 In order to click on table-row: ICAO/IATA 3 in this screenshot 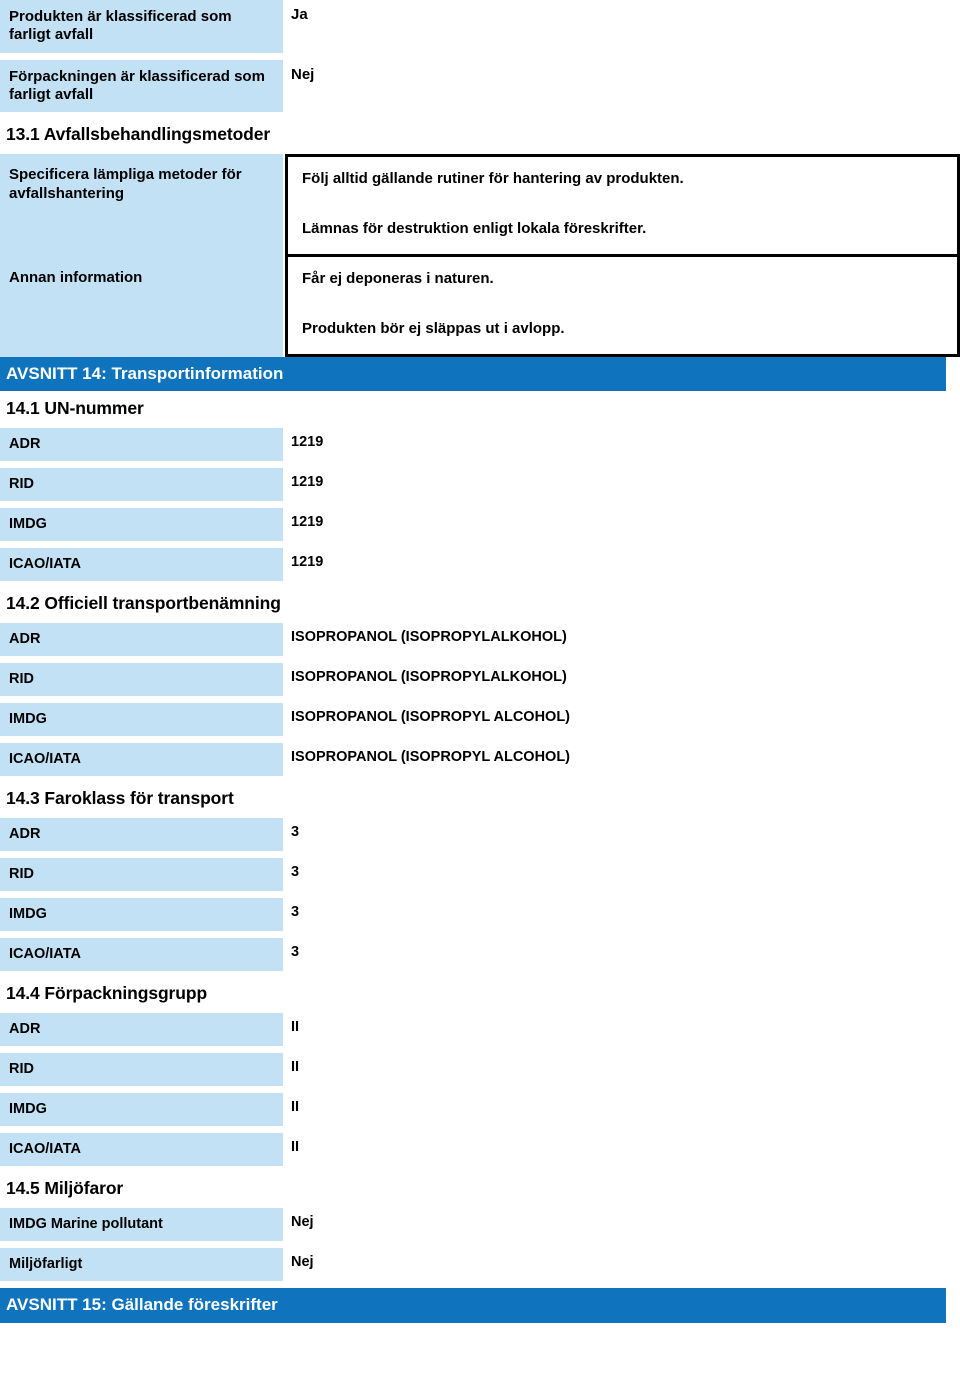, I will do `click(480, 955)`.